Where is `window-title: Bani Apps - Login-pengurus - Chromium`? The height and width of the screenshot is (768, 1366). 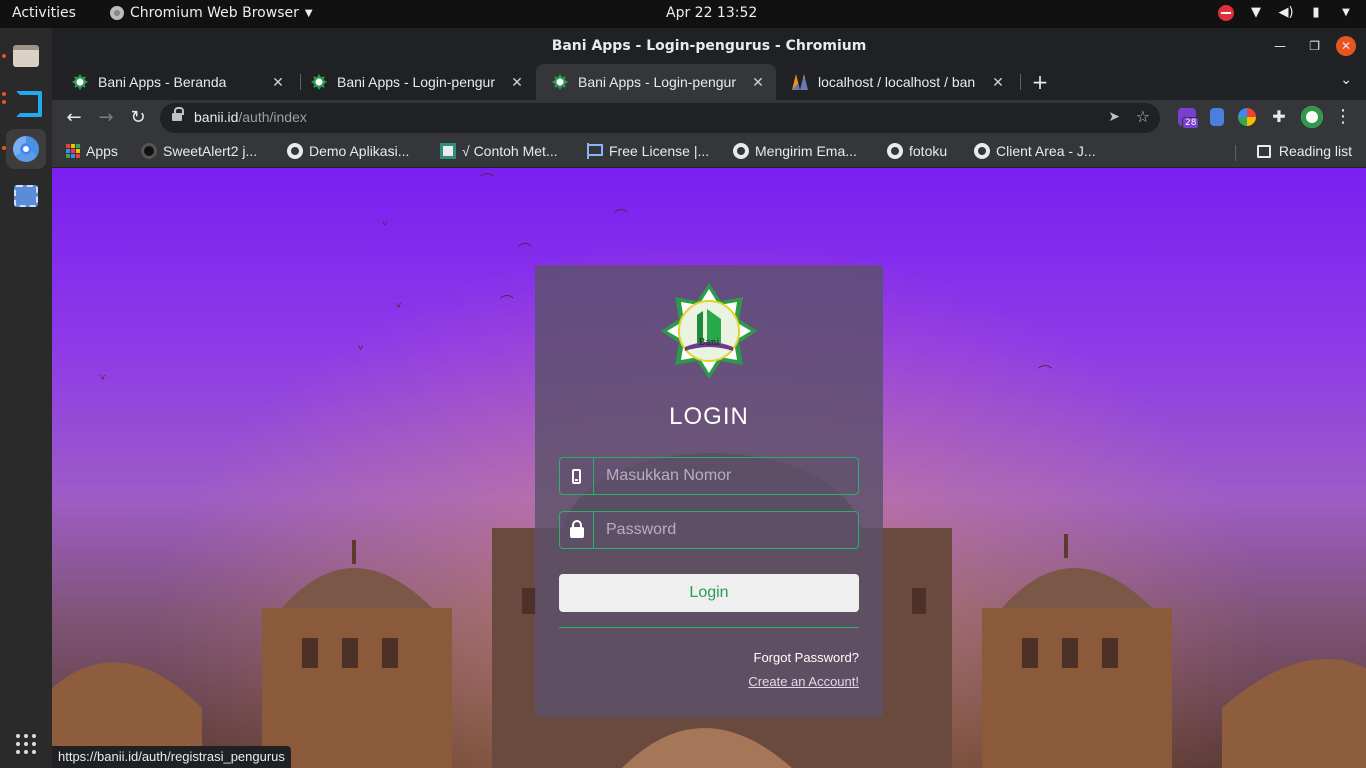
window-title: Bani Apps - Login-pengurus - Chromium is located at coordinates (709, 46).